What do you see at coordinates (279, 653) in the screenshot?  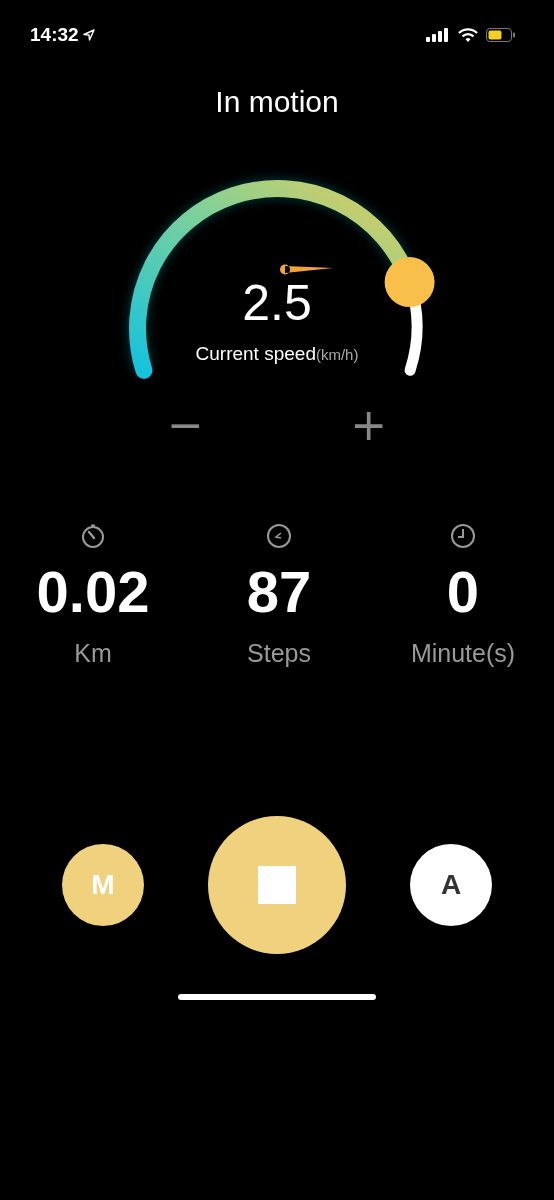 I see `stat-label: Steps` at bounding box center [279, 653].